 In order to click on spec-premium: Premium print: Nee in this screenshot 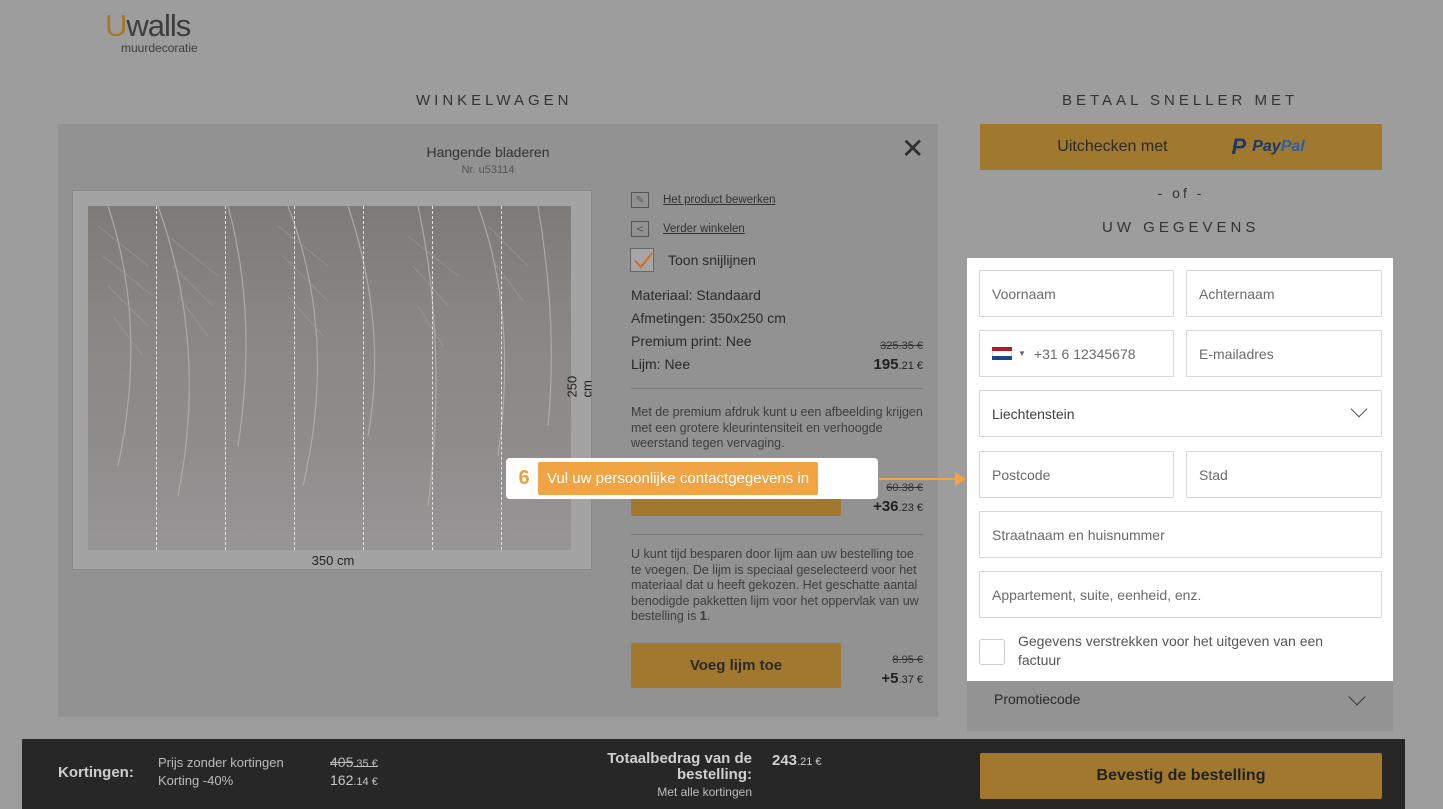, I will do `click(691, 341)`.